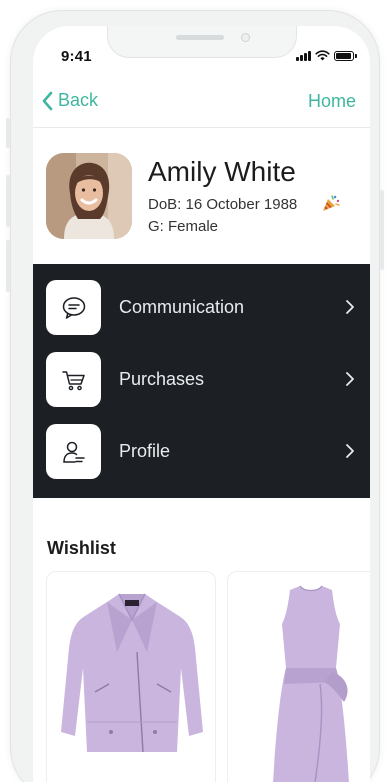 Image resolution: width=390 pixels, height=782 pixels. I want to click on volume-up-button, so click(8, 201).